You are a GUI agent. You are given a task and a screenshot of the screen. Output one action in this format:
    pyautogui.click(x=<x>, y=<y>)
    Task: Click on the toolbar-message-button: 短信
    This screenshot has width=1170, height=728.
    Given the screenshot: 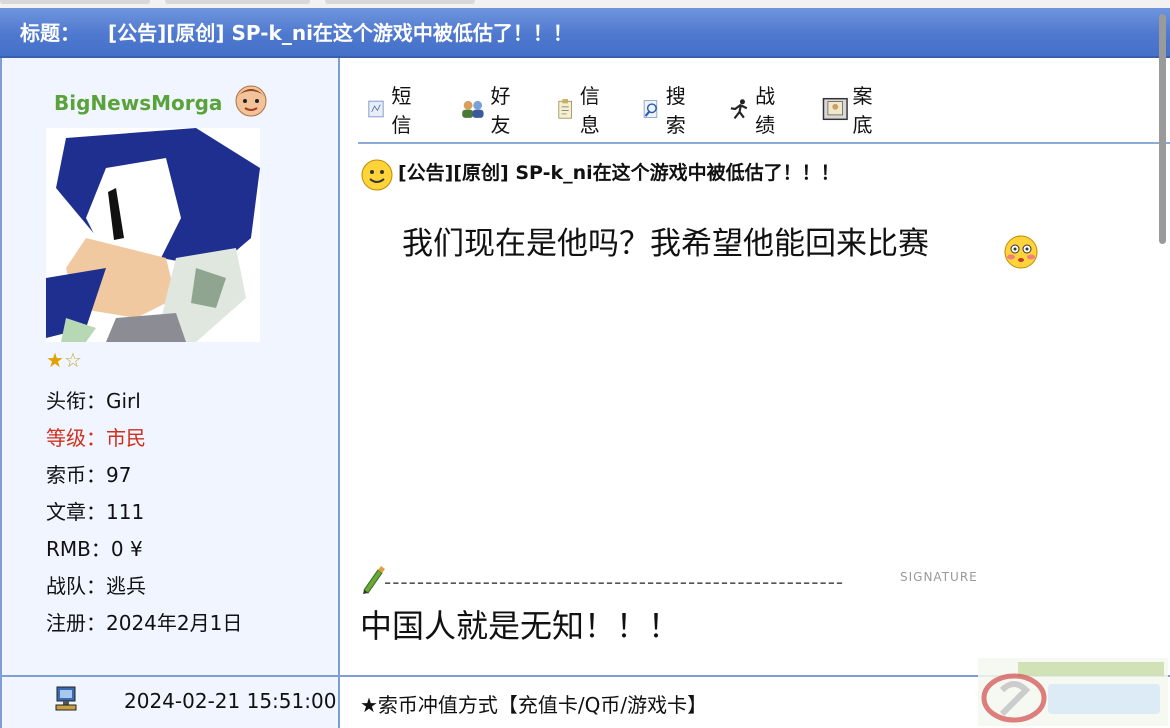 What is the action you would take?
    pyautogui.click(x=393, y=110)
    